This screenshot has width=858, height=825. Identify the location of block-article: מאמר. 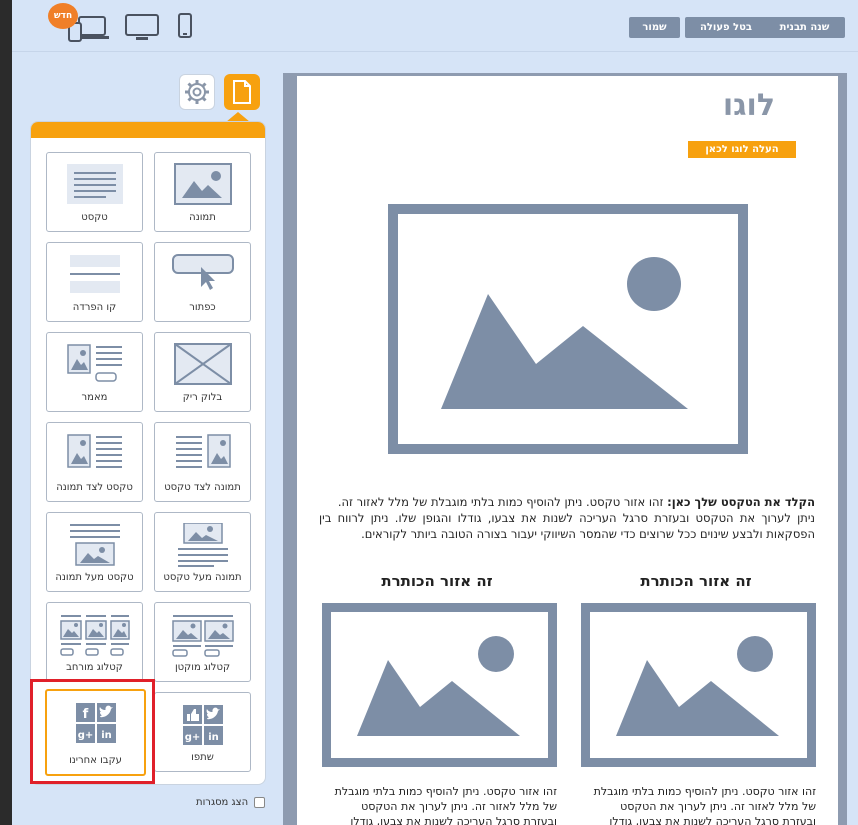
(94, 372).